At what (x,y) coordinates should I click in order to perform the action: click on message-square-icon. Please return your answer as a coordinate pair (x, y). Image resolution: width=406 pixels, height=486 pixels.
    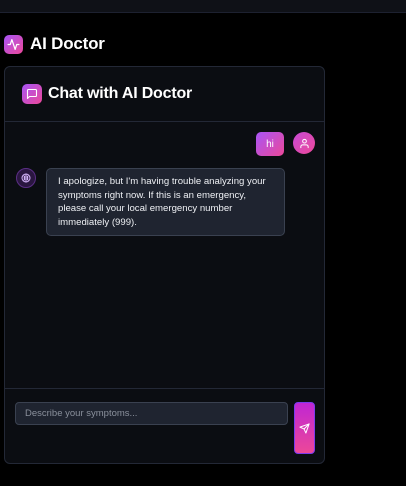
    Looking at the image, I should click on (32, 94).